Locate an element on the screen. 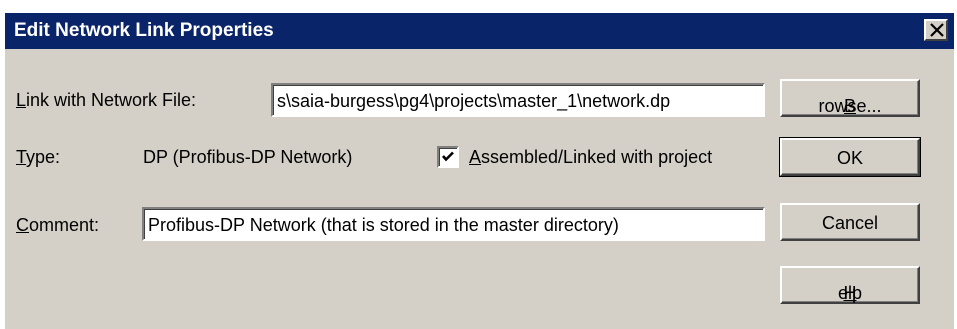 Image resolution: width=957 pixels, height=329 pixels. type-label: Type: is located at coordinates (38, 157).